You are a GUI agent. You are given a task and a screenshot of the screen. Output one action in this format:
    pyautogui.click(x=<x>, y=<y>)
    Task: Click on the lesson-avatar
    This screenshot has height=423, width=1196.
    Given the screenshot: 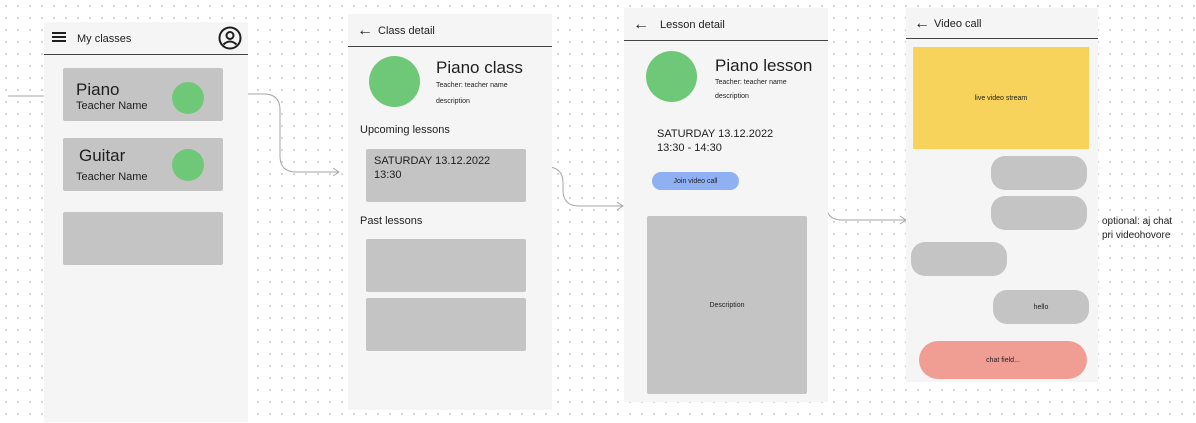 What is the action you would take?
    pyautogui.click(x=671, y=76)
    